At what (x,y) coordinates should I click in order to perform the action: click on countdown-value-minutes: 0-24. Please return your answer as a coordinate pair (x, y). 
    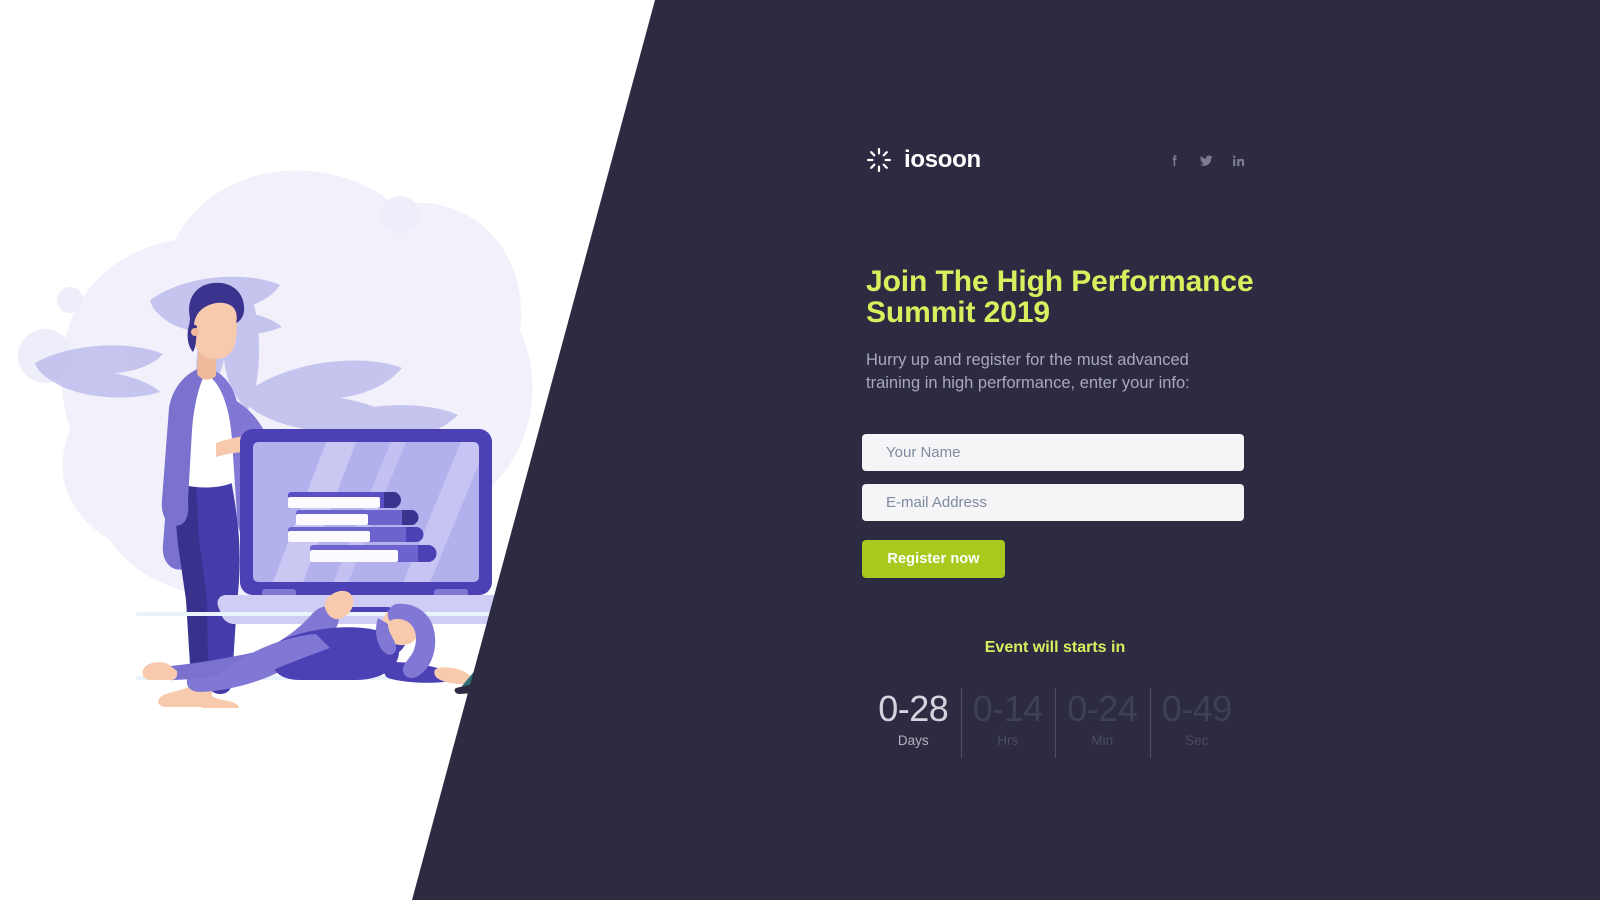
    Looking at the image, I should click on (1102, 708).